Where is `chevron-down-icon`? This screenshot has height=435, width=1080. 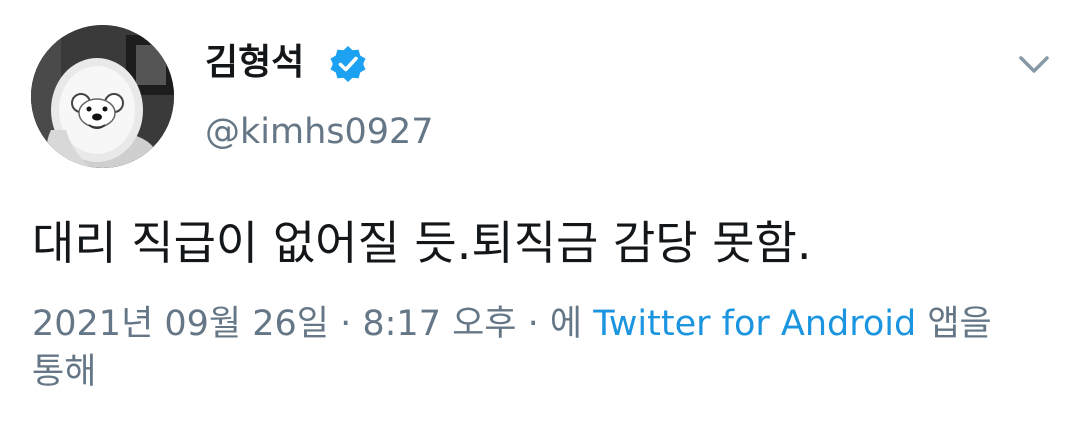
chevron-down-icon is located at coordinates (1034, 65).